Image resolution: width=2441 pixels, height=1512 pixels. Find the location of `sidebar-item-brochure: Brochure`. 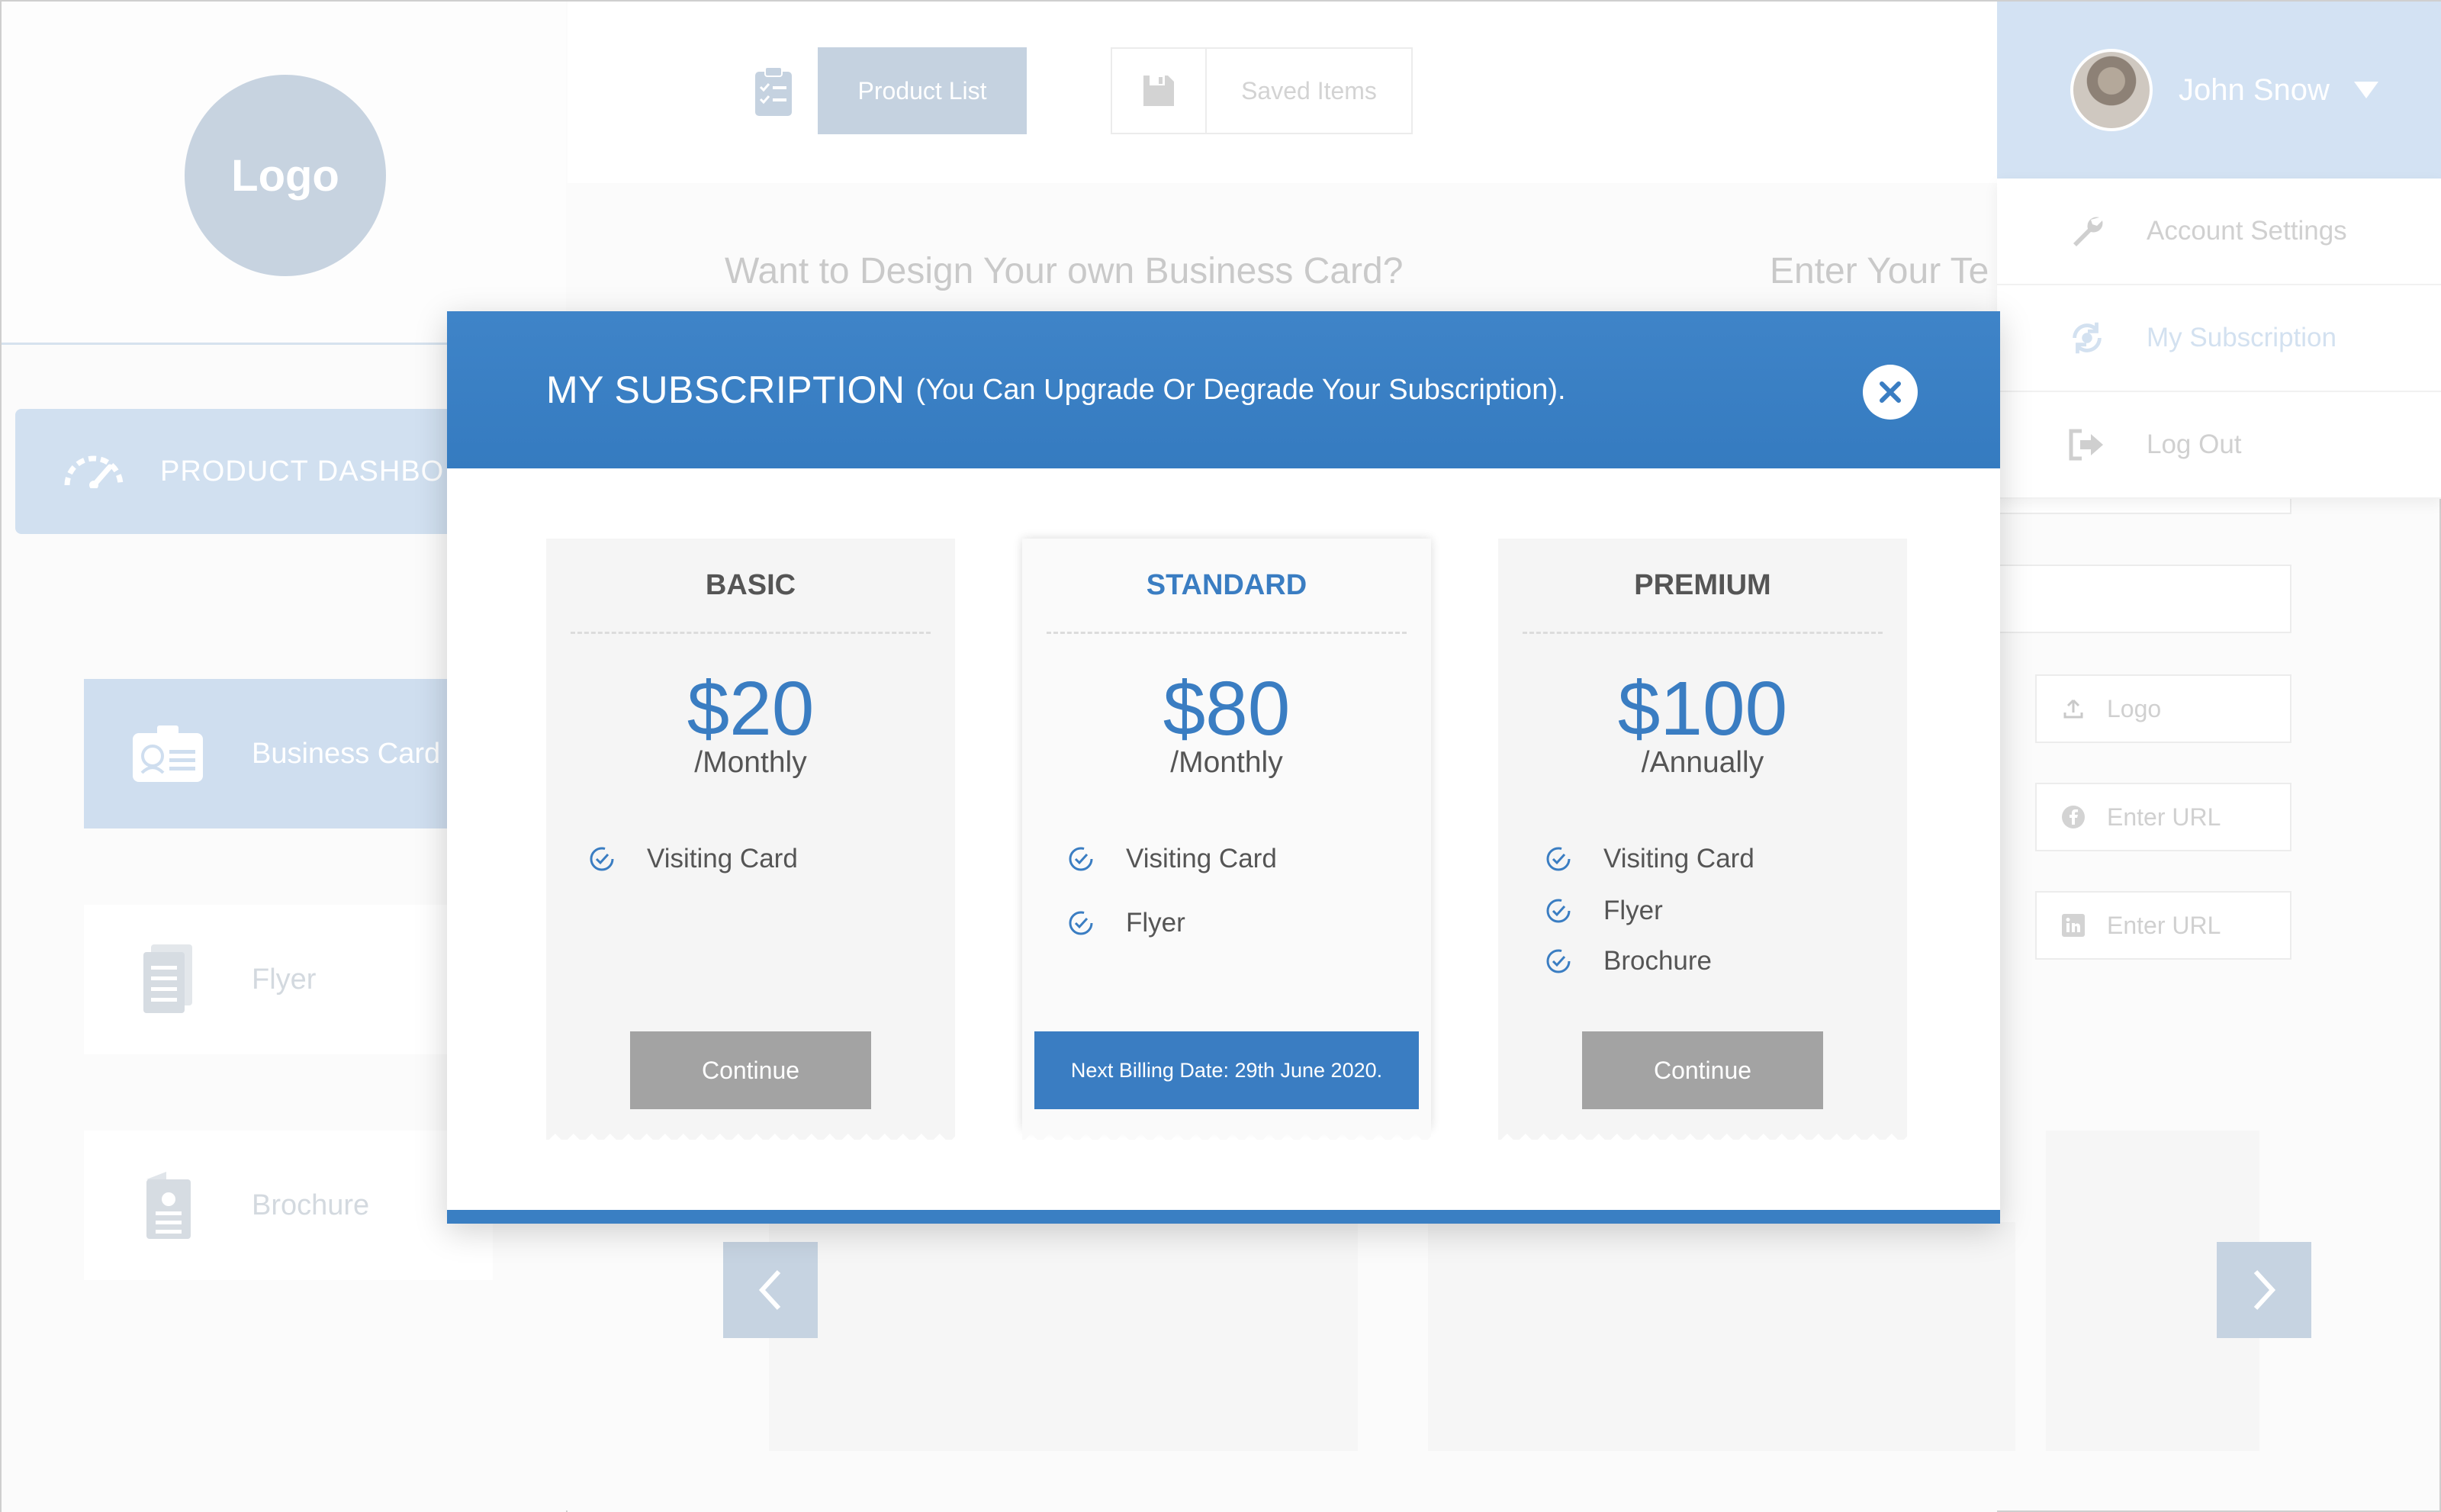

sidebar-item-brochure: Brochure is located at coordinates (288, 1206).